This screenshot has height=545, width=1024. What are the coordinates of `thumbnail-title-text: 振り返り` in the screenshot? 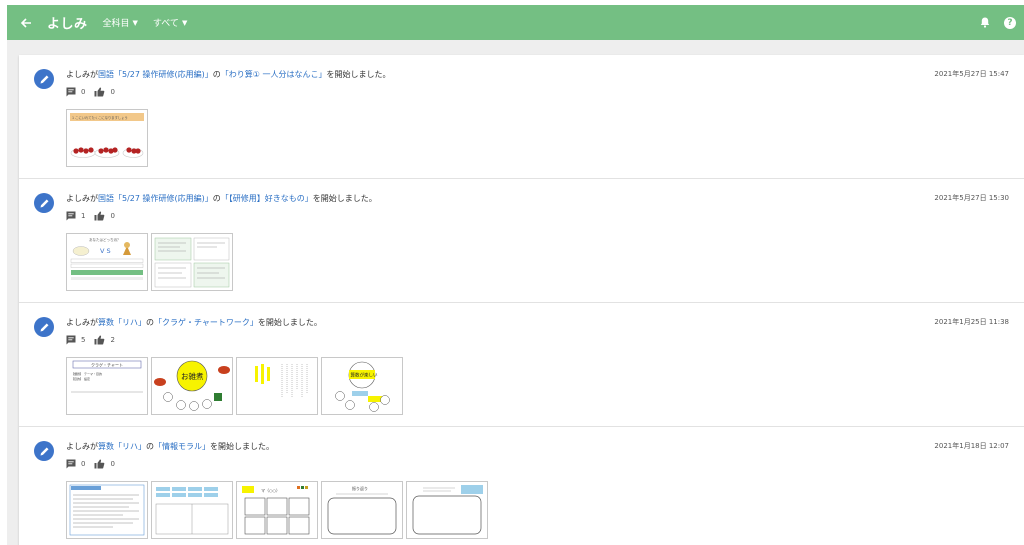 It's located at (360, 488).